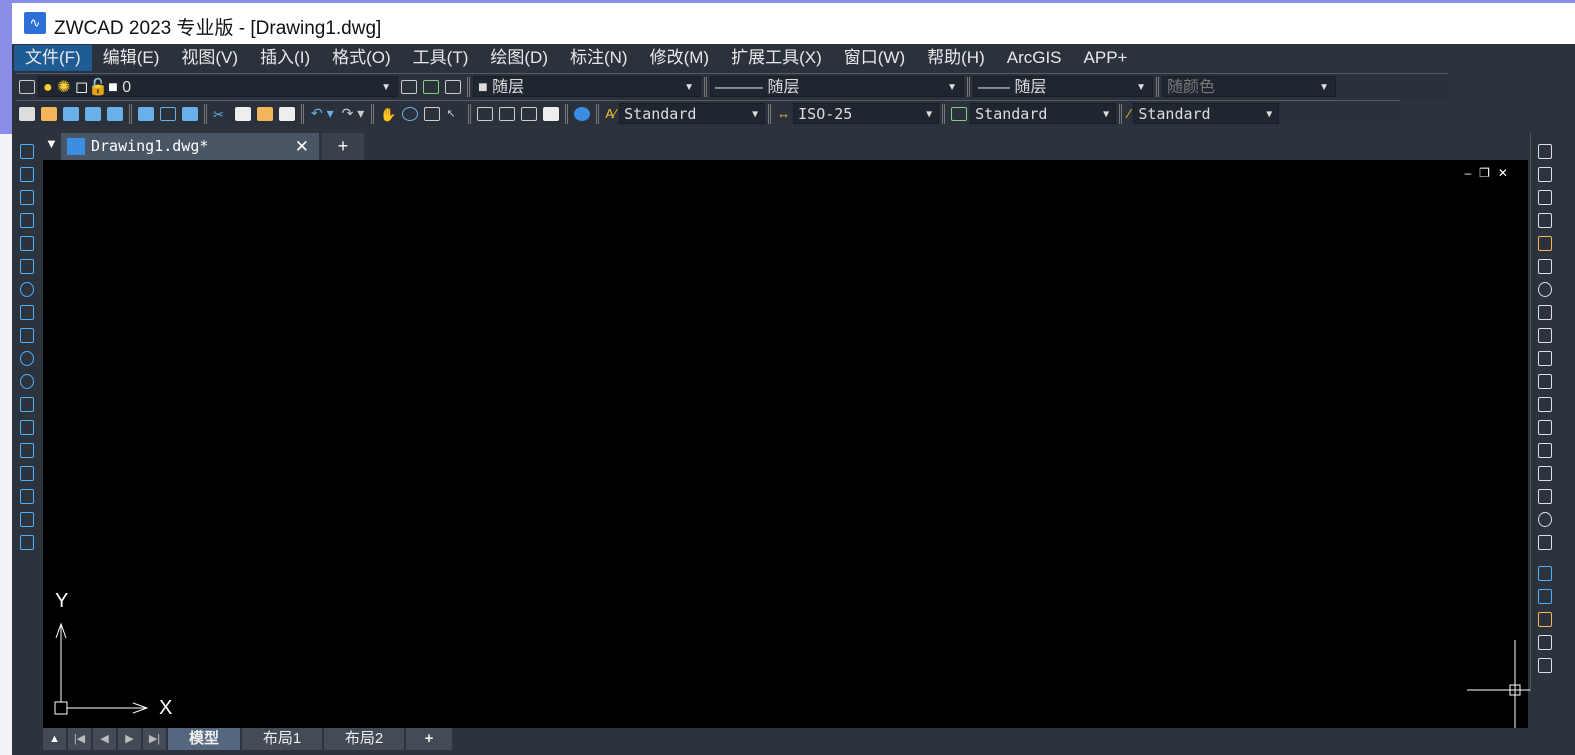 This screenshot has width=1575, height=755. Describe the element at coordinates (1544, 289) in the screenshot. I see `rotate-icon` at that location.